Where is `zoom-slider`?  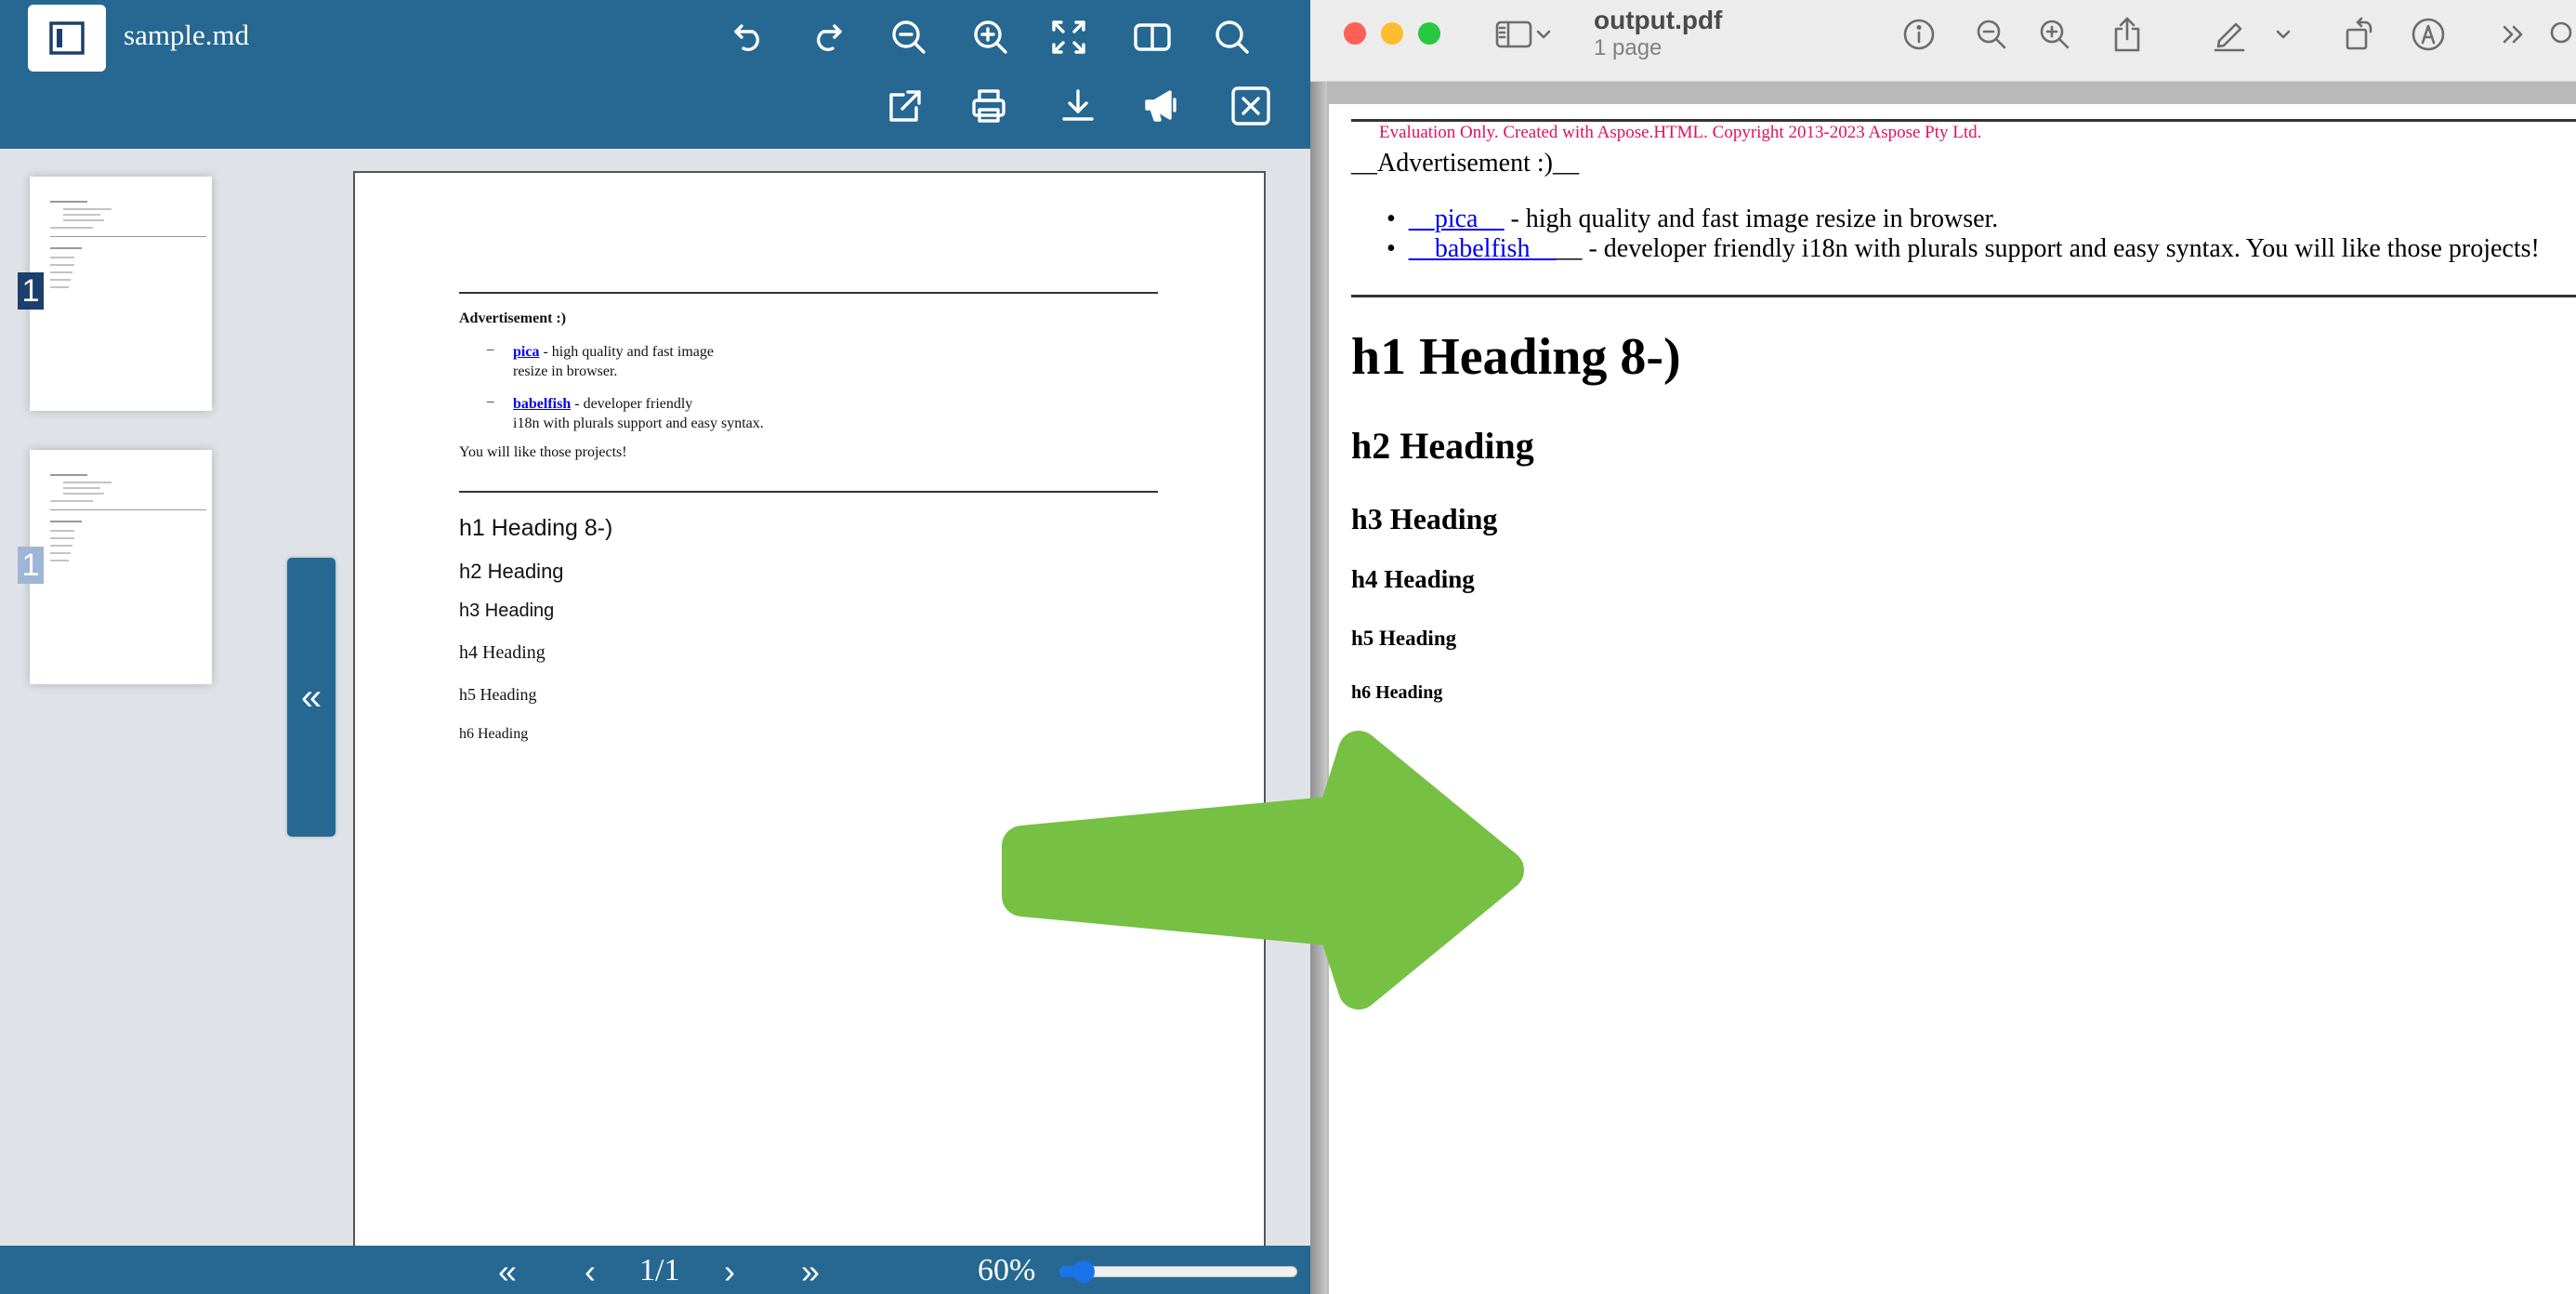 zoom-slider is located at coordinates (1178, 1271).